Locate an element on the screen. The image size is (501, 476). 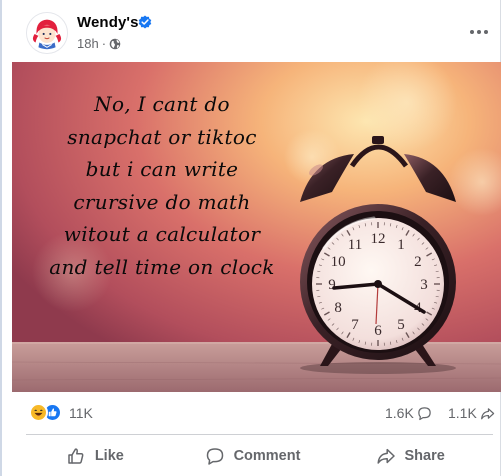
haha-reaction-icon is located at coordinates (38, 412).